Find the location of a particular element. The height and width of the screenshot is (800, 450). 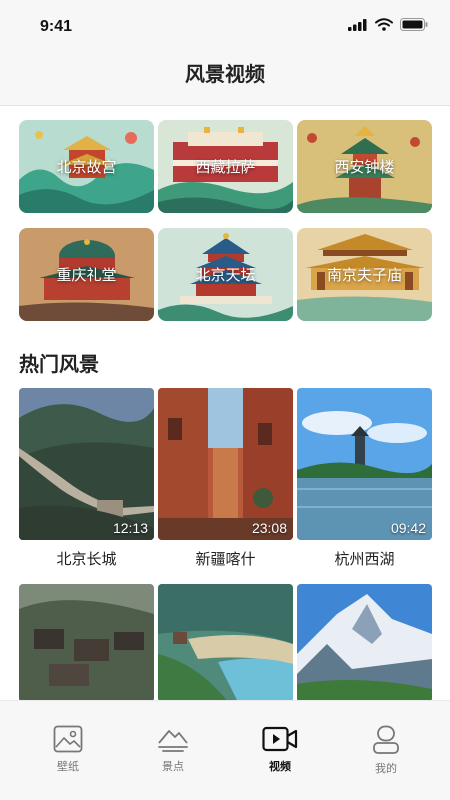

section-title-hot: 热门风景 is located at coordinates (59, 364).